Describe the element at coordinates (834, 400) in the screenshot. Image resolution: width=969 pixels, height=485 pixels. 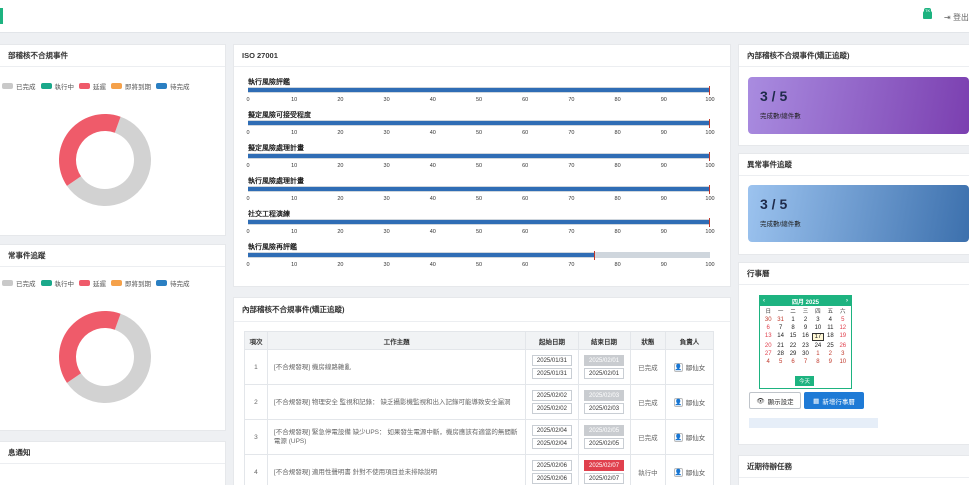
I see `add-event-button: ▦ 新增行事曆` at that location.